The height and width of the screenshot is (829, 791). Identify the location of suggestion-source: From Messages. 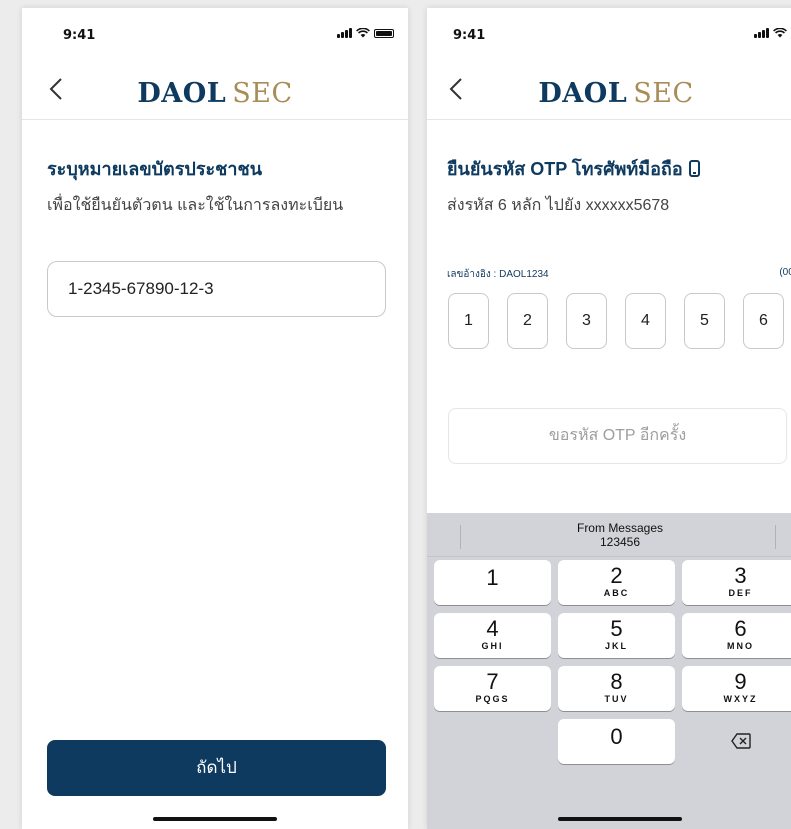
(620, 528).